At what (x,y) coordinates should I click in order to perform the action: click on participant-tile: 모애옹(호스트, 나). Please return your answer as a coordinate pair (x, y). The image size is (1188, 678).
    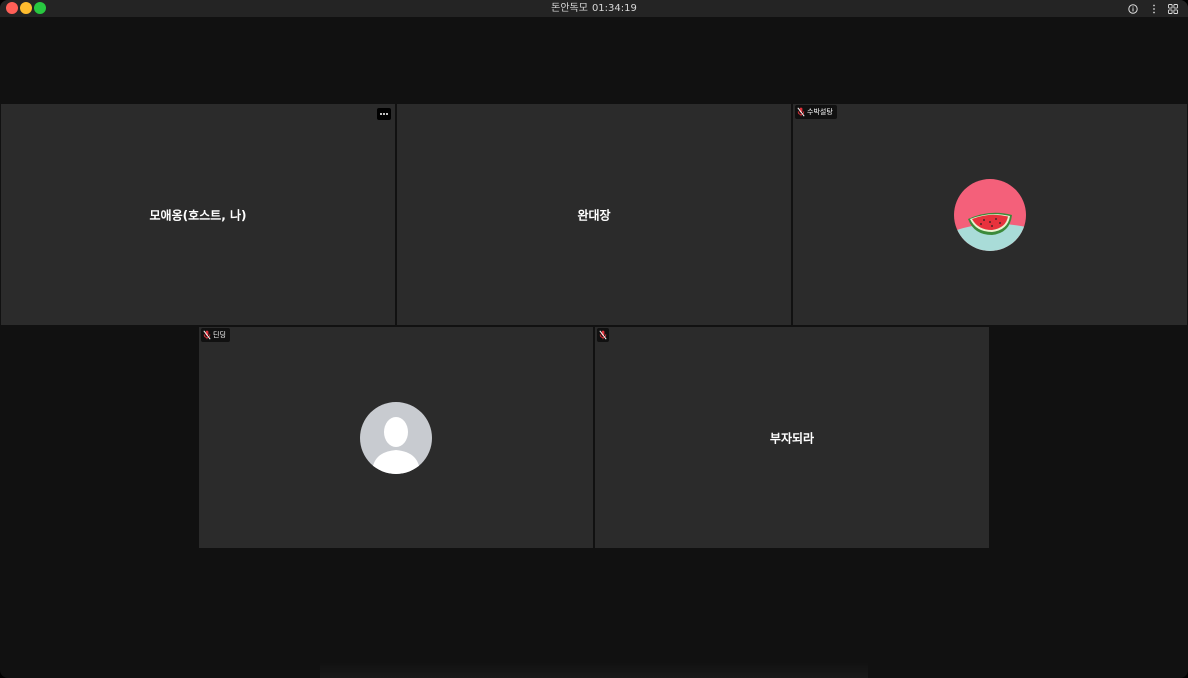
    Looking at the image, I should click on (198, 214).